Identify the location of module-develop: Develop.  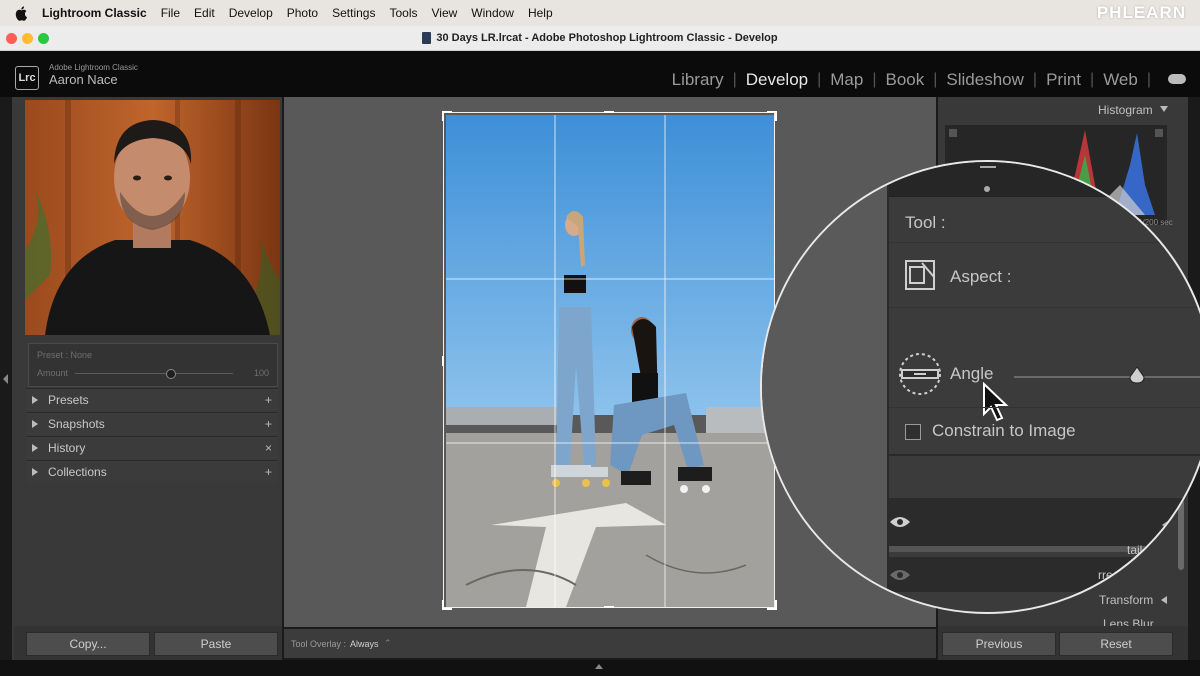
(777, 80).